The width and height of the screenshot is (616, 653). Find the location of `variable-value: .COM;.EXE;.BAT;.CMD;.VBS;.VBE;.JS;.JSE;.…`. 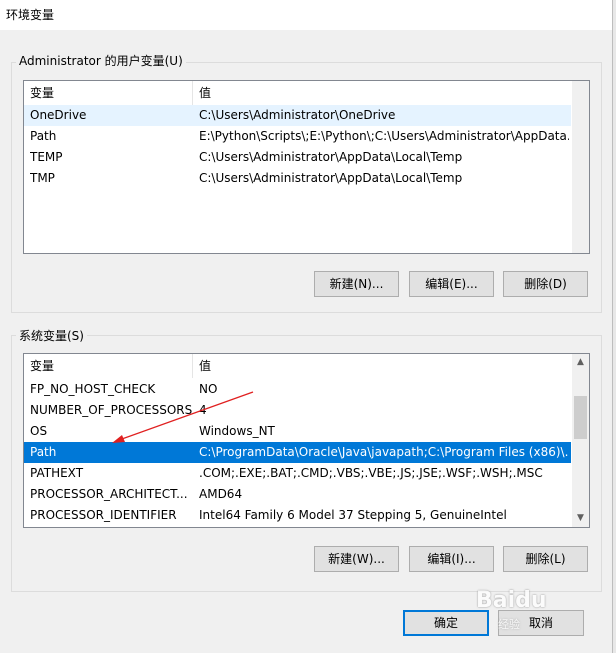

variable-value: .COM;.EXE;.BAT;.CMD;.VBS;.VBE;.JS;.JSE;.… is located at coordinates (371, 473).